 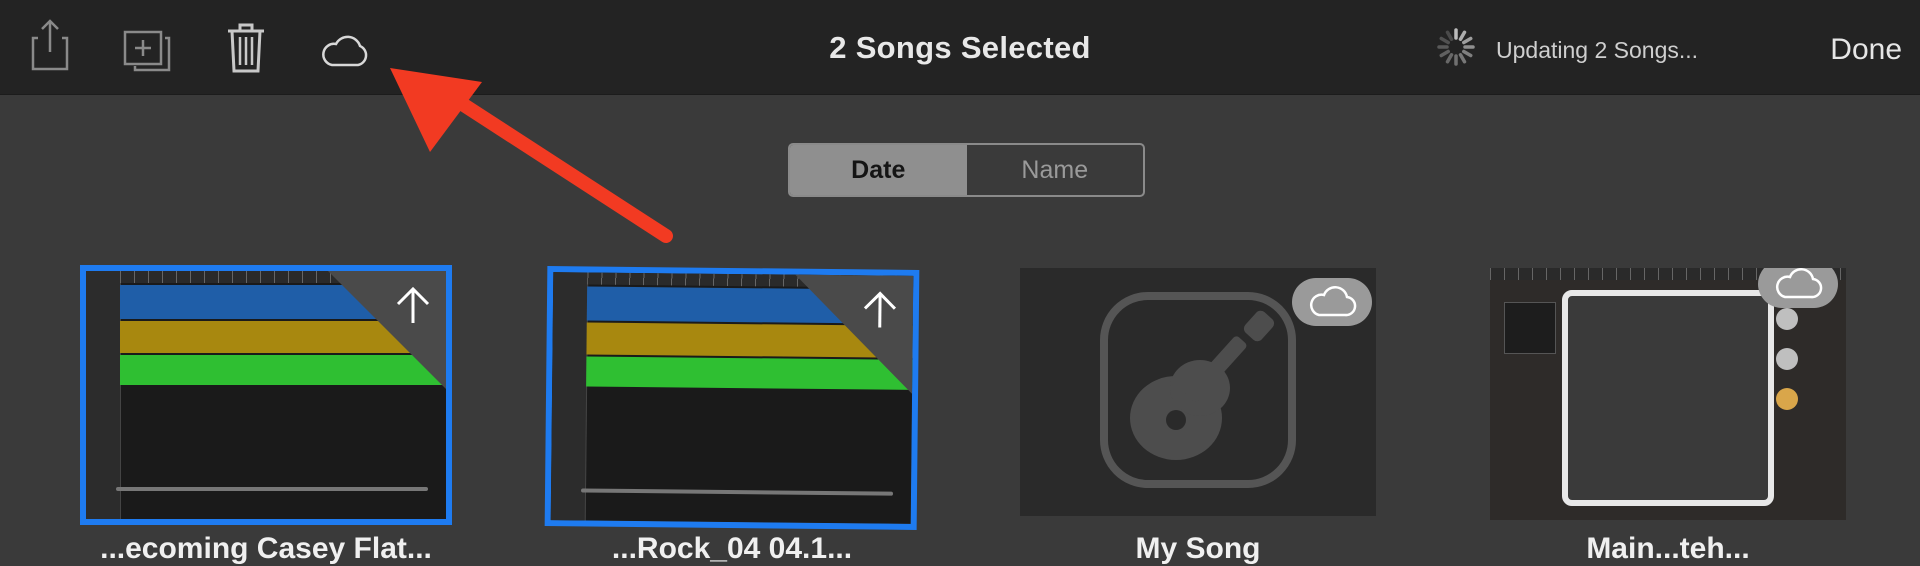 I want to click on knob-column, so click(x=1800, y=368).